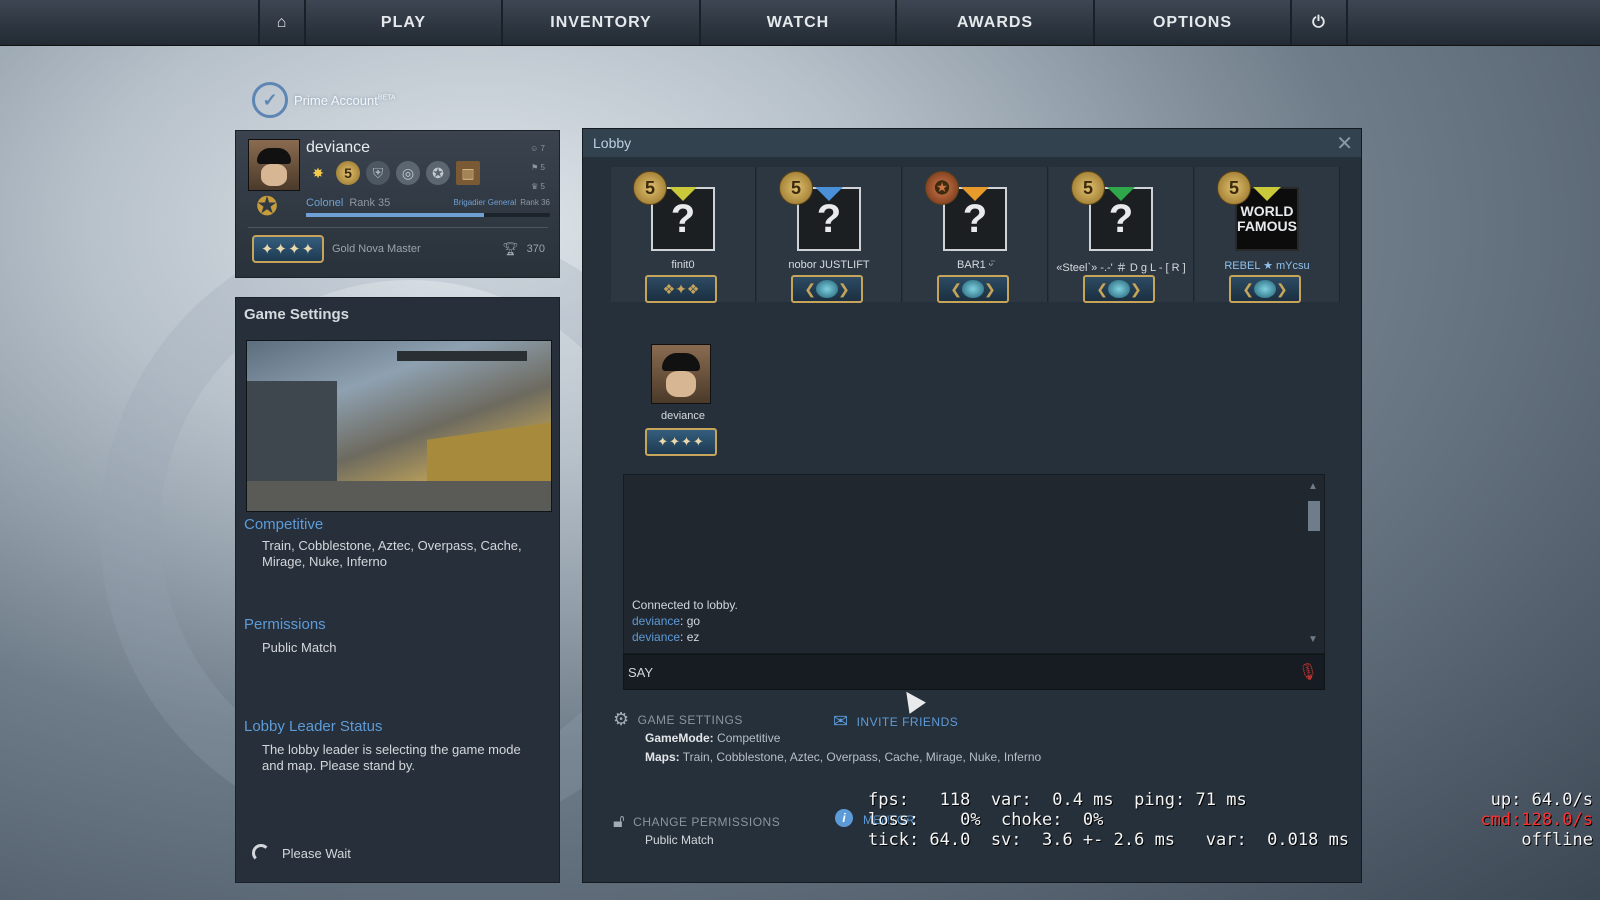  What do you see at coordinates (301, 853) in the screenshot?
I see `please-wait: Please Wait` at bounding box center [301, 853].